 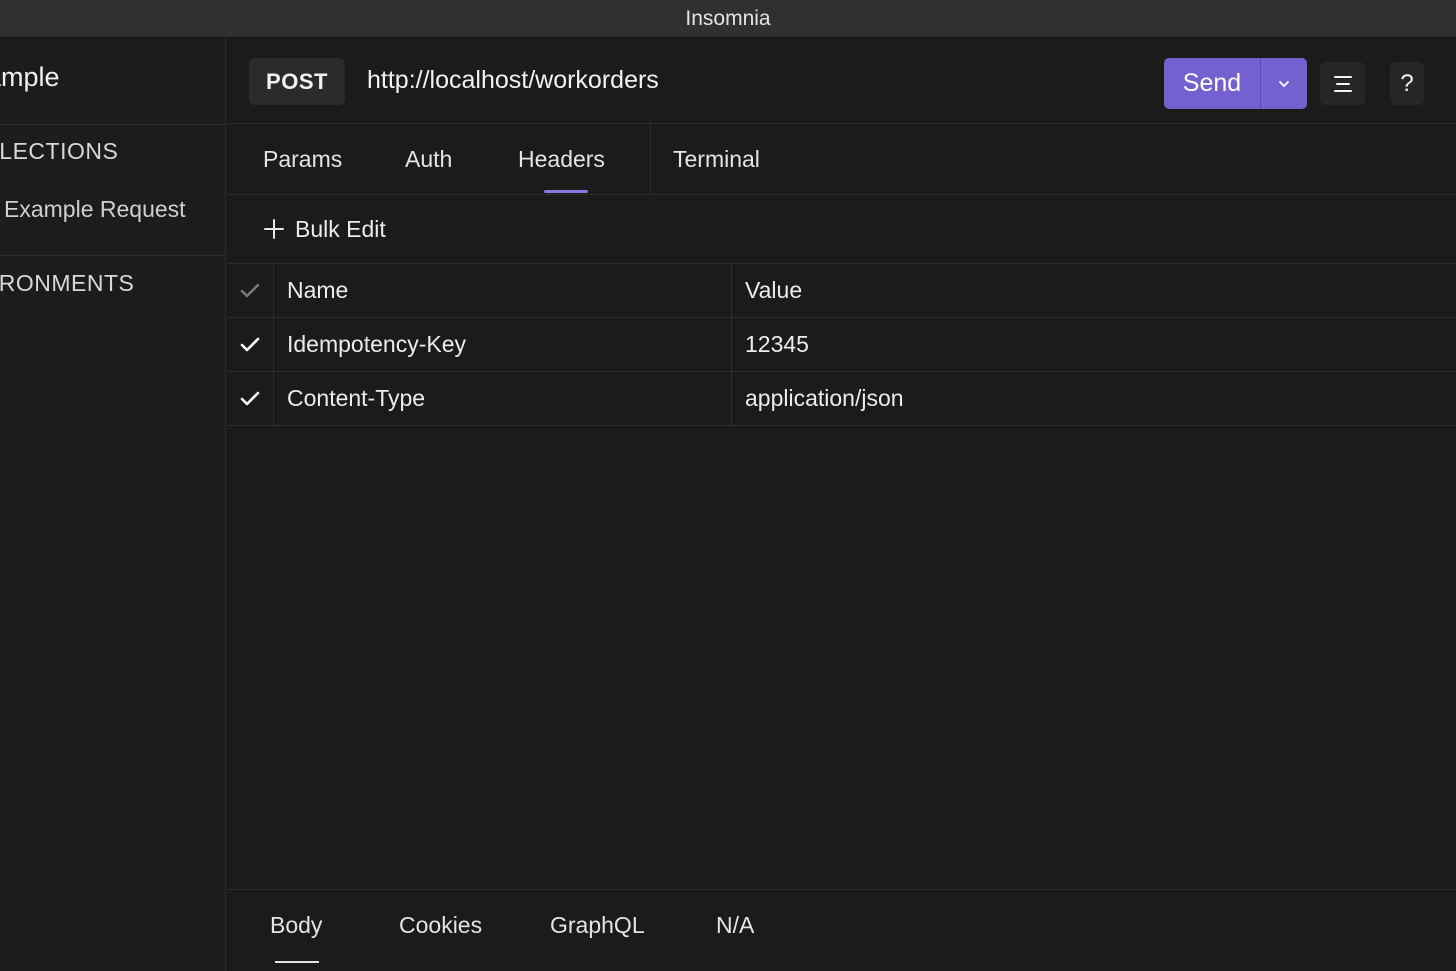 I want to click on header-name-field: Idempotency-Key, so click(x=503, y=344).